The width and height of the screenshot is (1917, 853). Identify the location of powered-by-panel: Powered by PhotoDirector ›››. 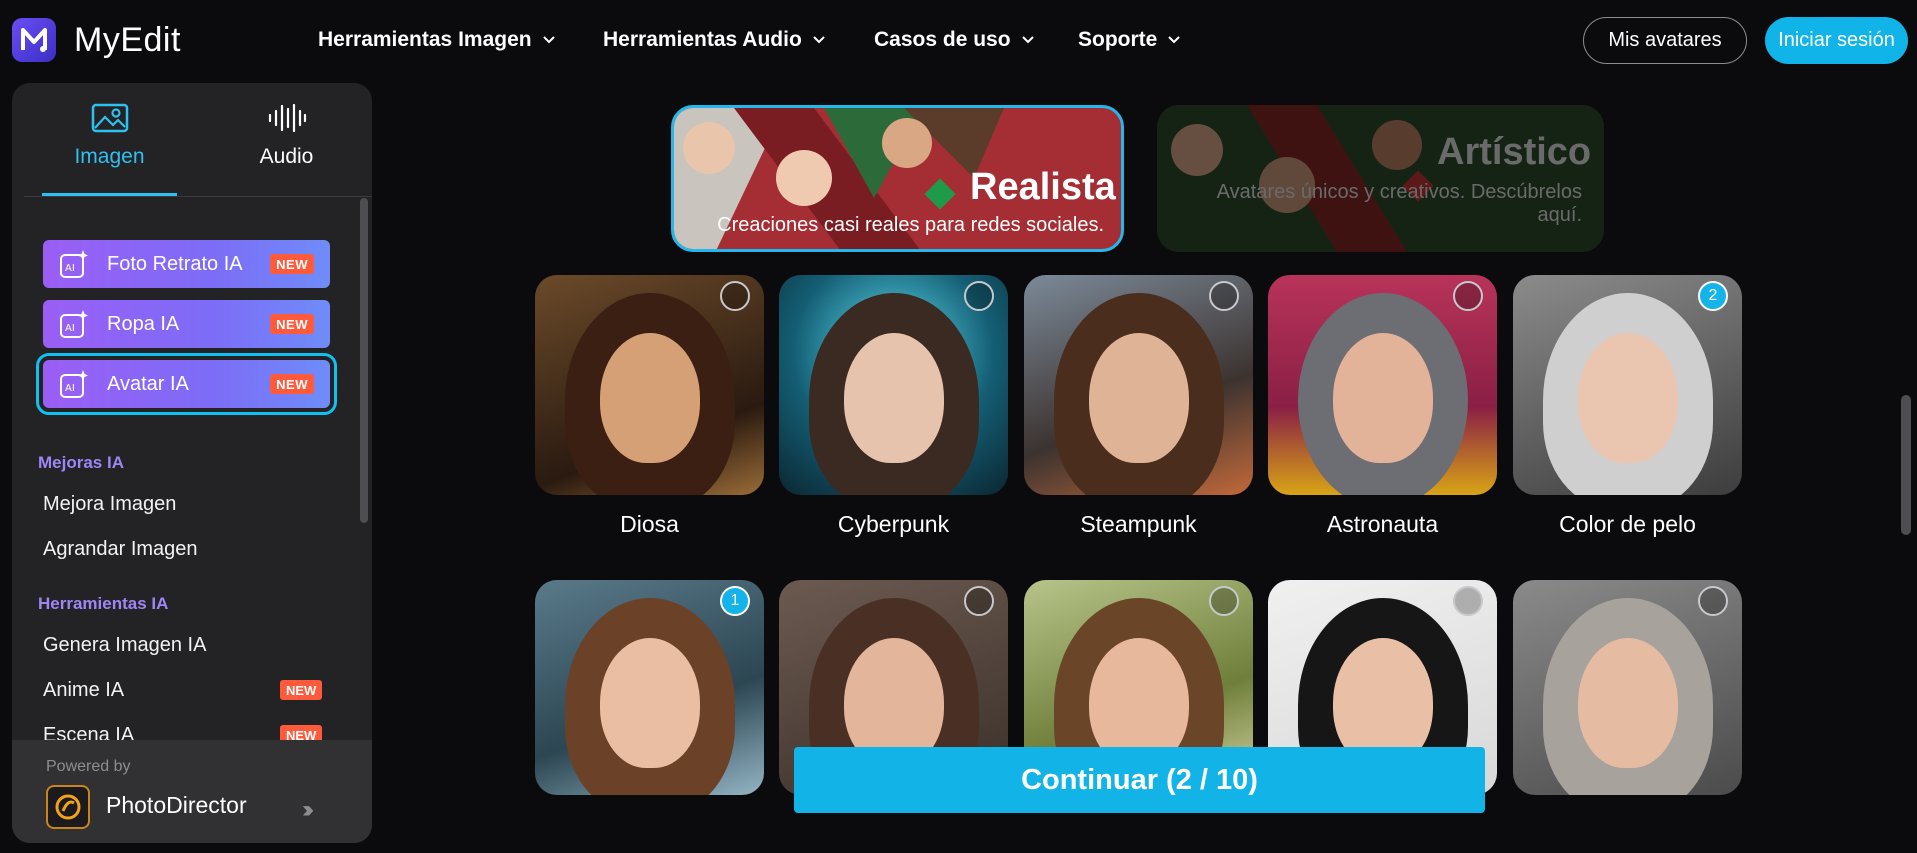
(192, 791).